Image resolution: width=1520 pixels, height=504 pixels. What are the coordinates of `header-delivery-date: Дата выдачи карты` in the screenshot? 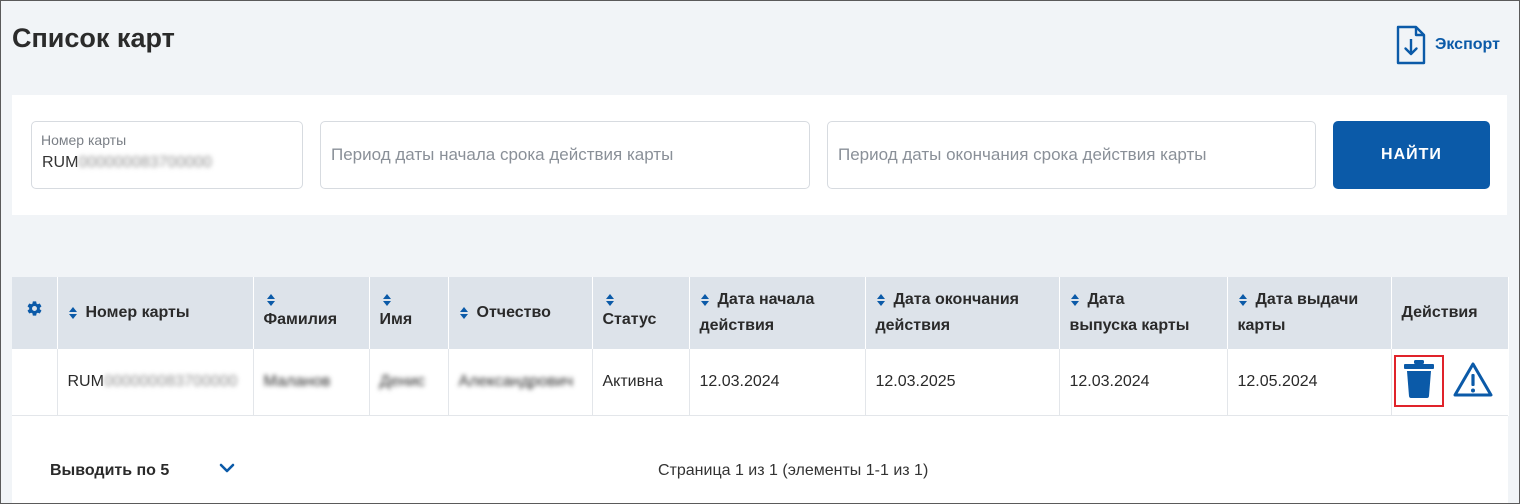 It's located at (1309, 313).